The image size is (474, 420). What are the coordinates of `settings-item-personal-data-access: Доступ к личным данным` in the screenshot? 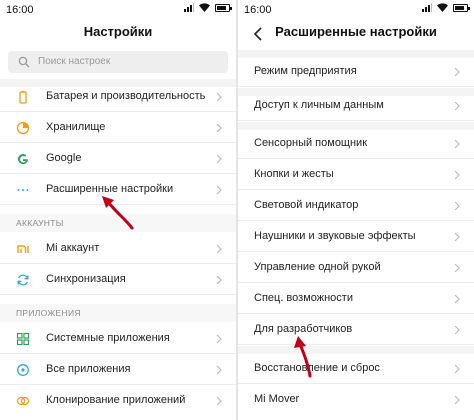 It's located at (356, 106).